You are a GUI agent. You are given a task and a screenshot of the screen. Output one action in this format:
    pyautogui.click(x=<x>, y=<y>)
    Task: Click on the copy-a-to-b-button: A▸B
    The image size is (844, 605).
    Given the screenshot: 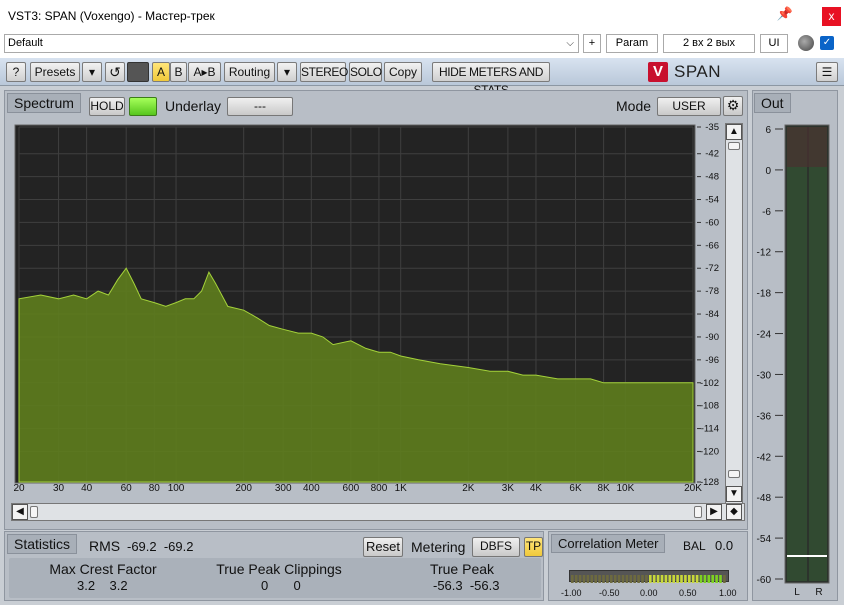 What is the action you would take?
    pyautogui.click(x=204, y=72)
    